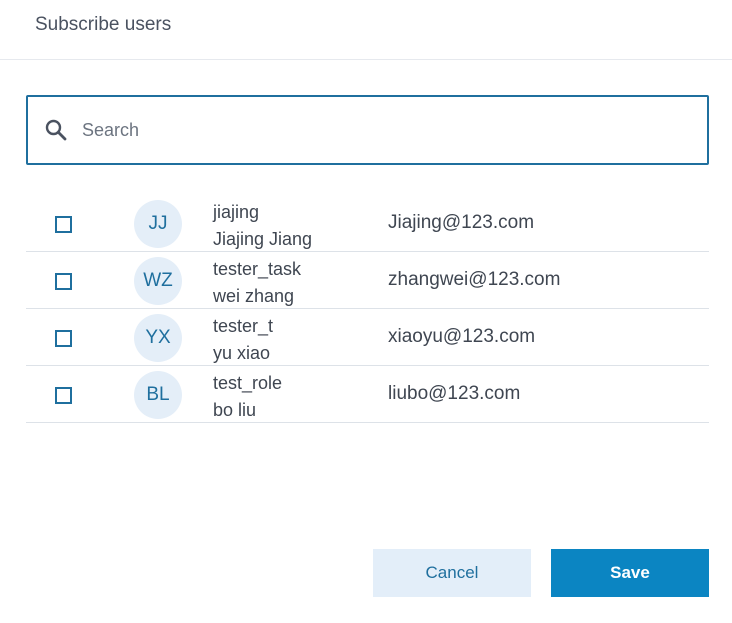  What do you see at coordinates (158, 224) in the screenshot?
I see `avatar: JJ` at bounding box center [158, 224].